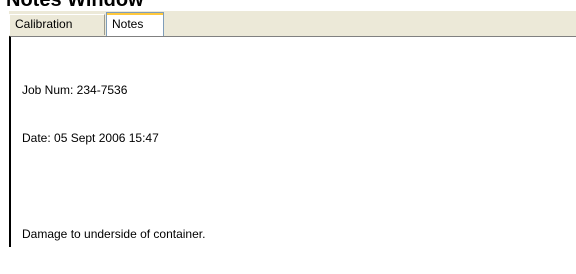  What do you see at coordinates (135, 24) in the screenshot?
I see `tab-notes: Notes` at bounding box center [135, 24].